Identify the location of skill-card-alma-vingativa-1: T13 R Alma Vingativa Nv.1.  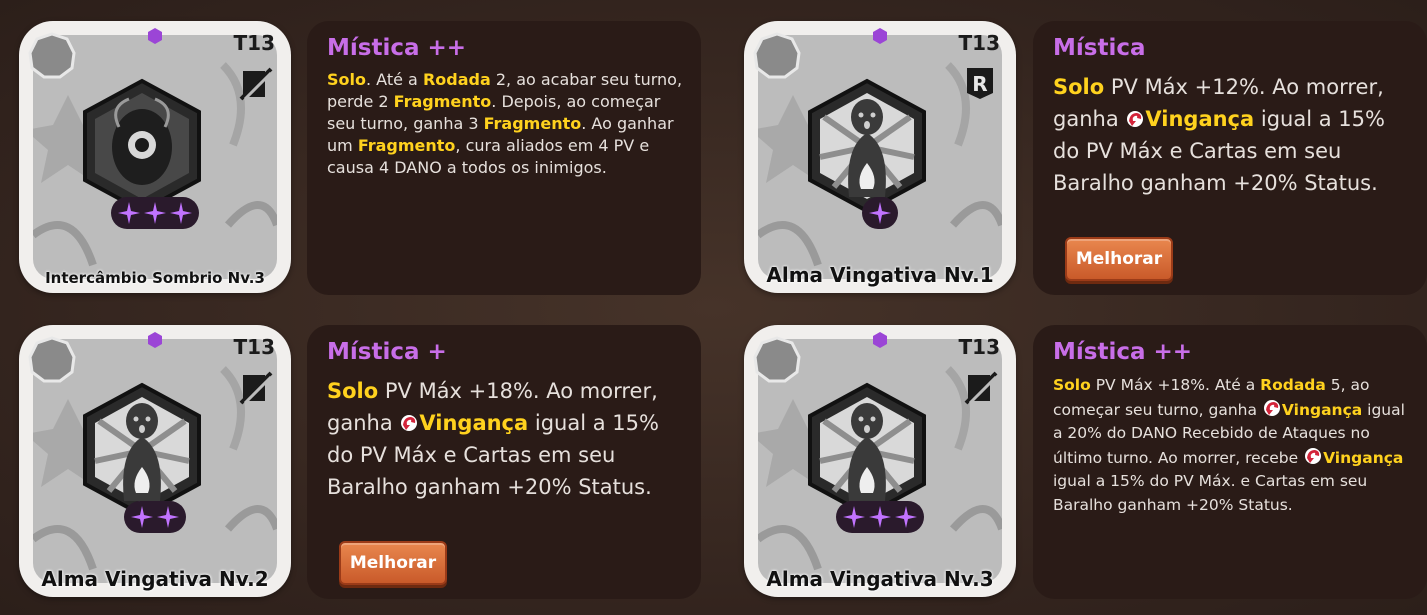
(880, 157).